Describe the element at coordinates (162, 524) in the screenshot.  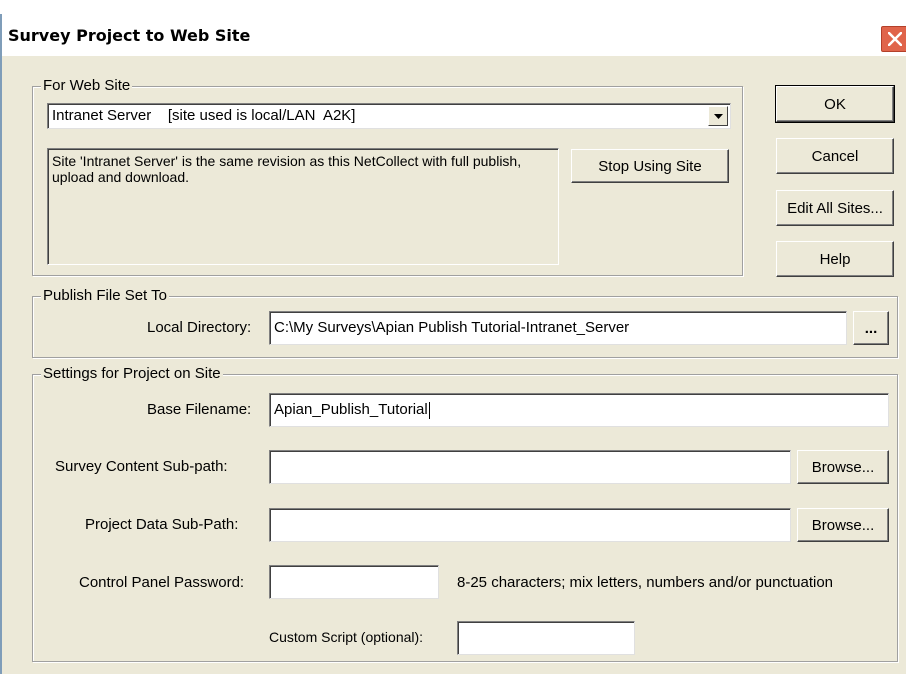
I see `data-subpath-label: Project Data Sub-Path:` at that location.